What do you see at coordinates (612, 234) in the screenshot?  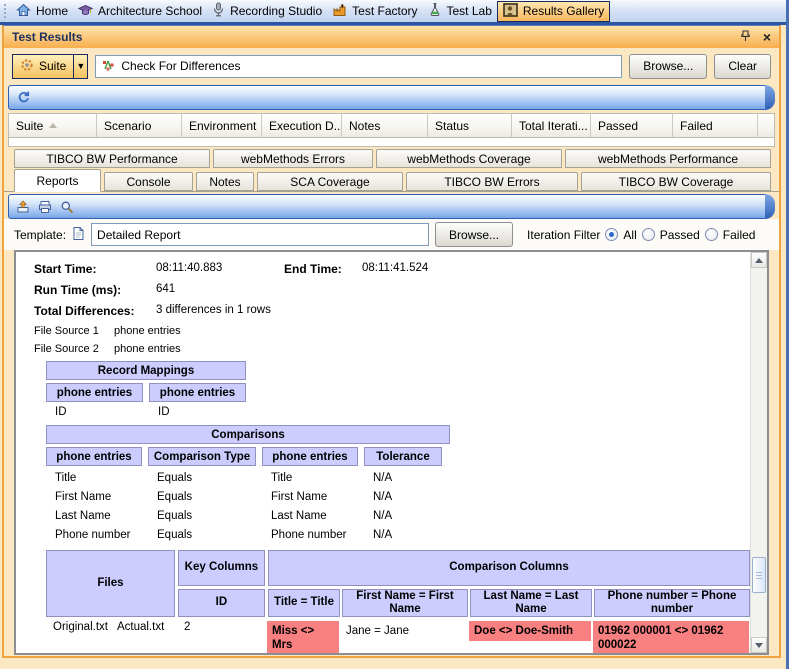 I see `radio-all` at bounding box center [612, 234].